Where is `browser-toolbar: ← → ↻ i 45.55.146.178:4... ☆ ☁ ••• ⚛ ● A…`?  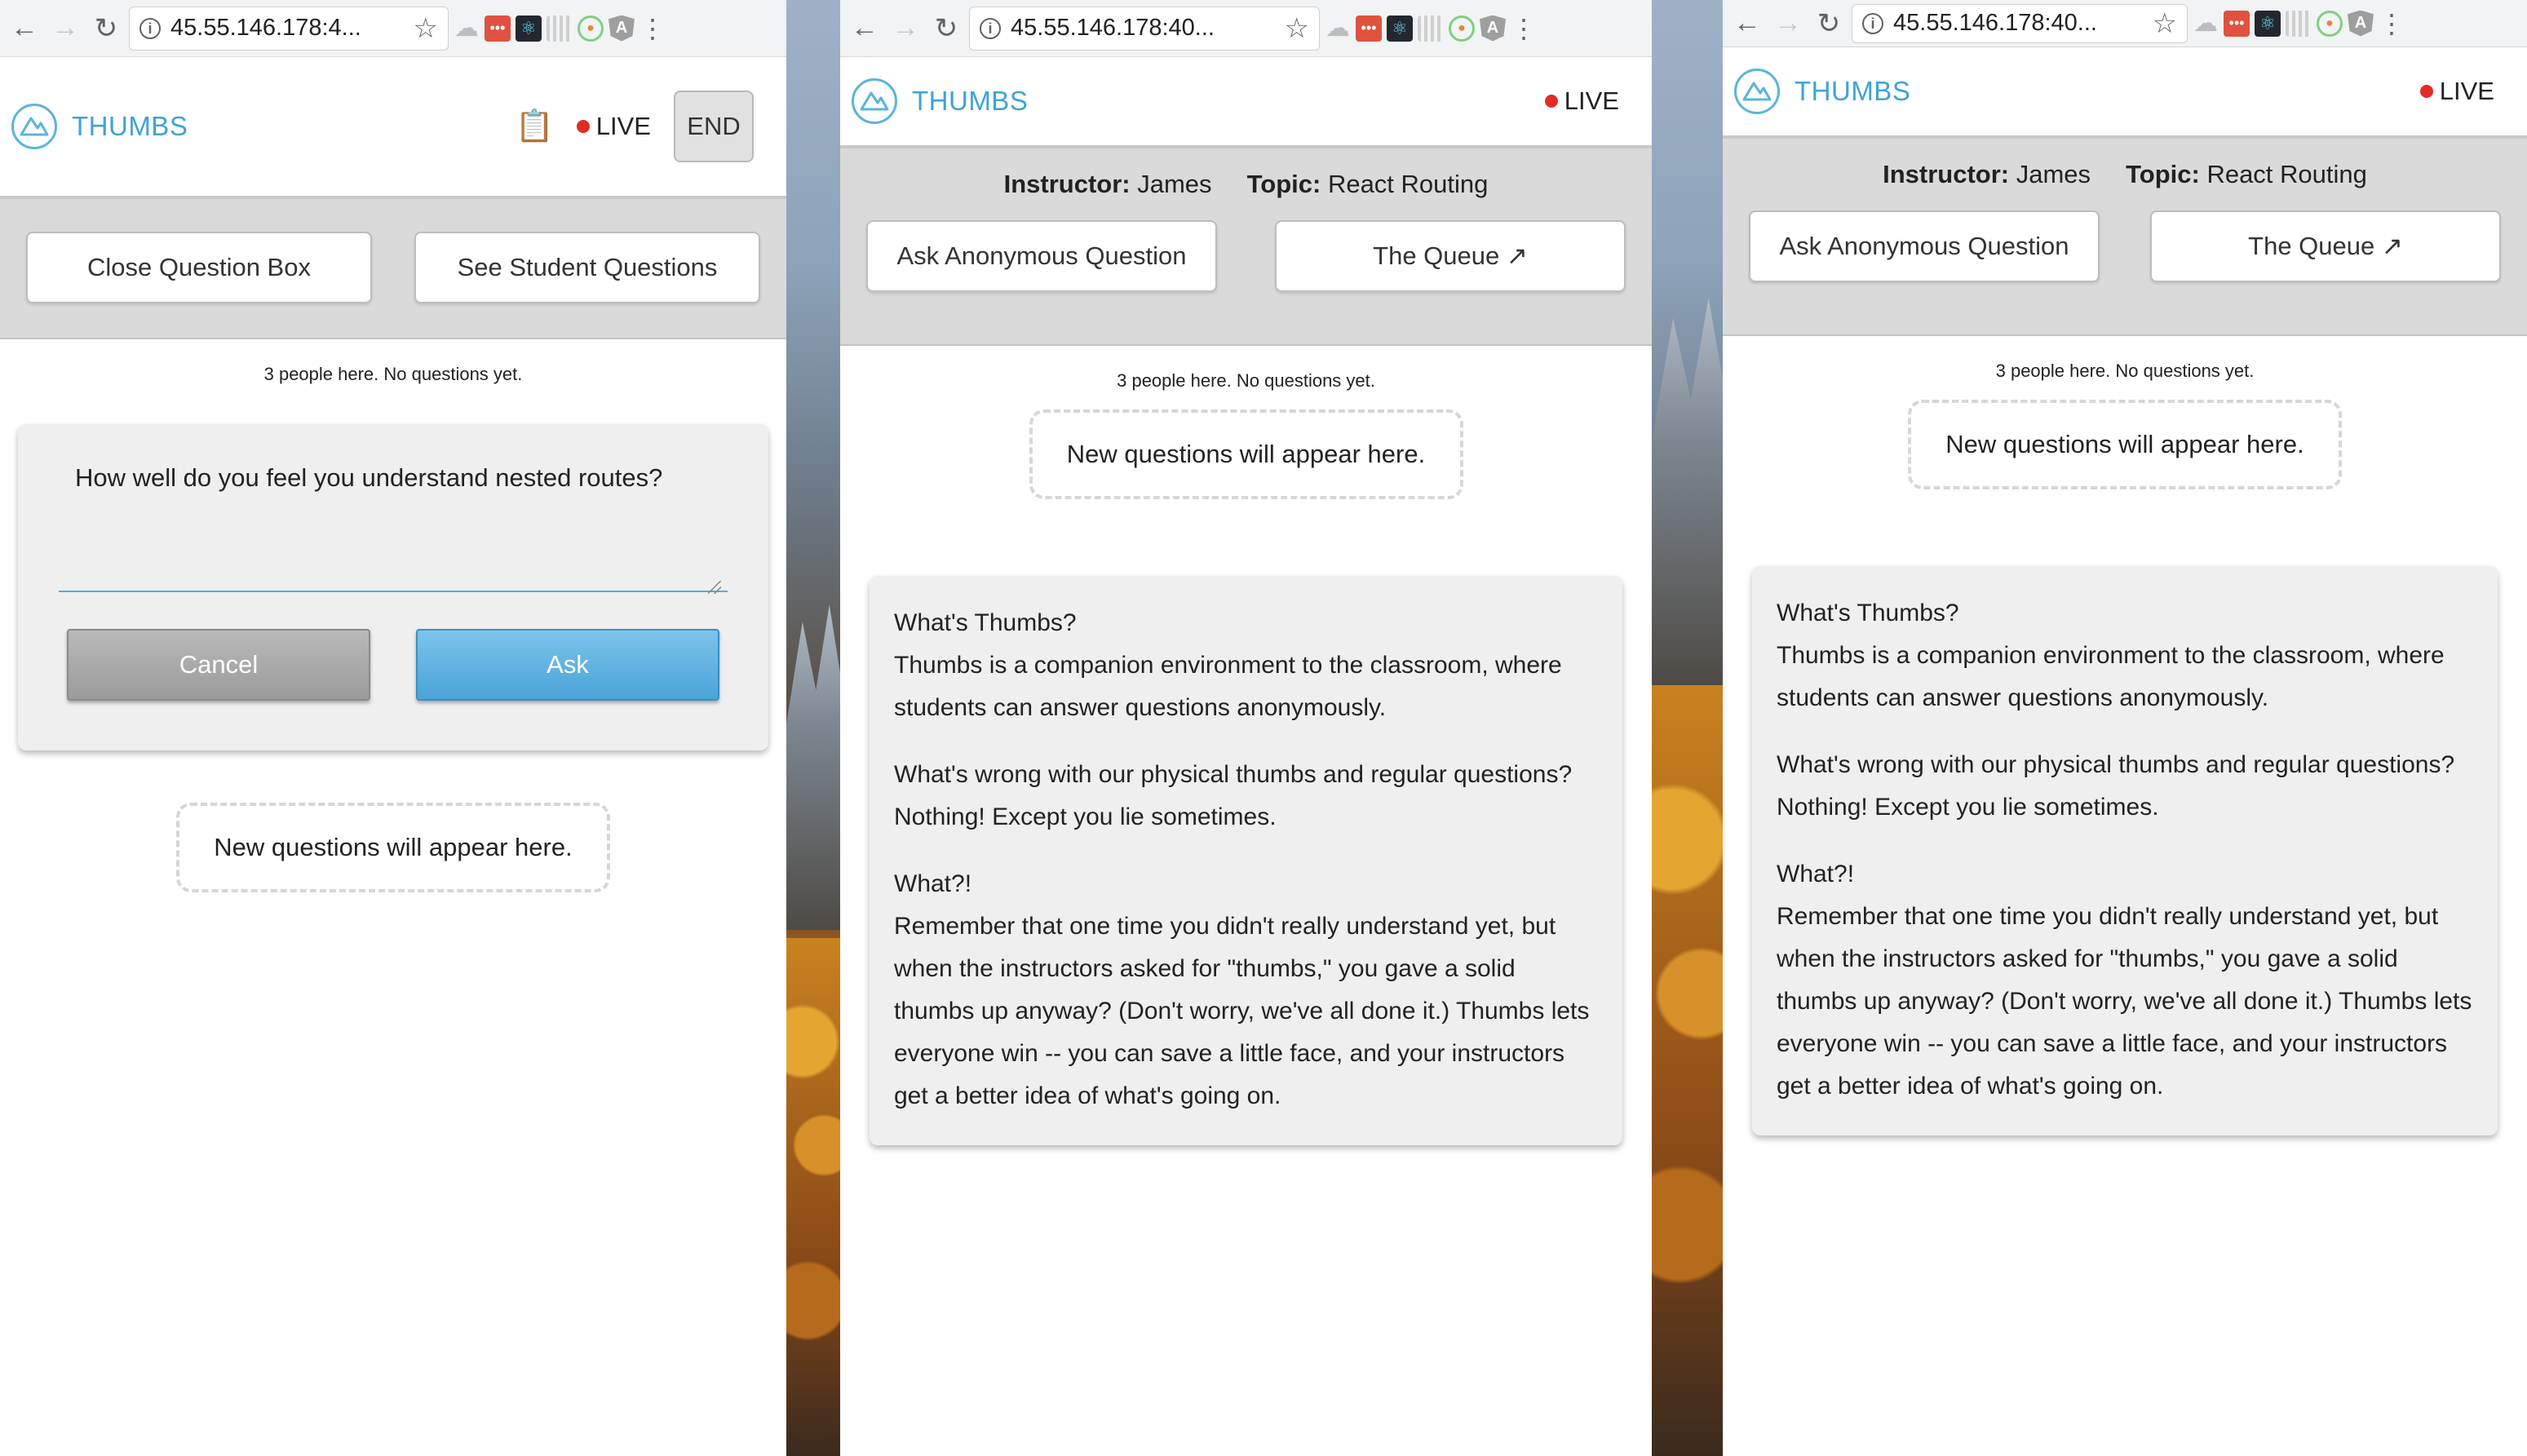
browser-toolbar: ← → ↻ i 45.55.146.178:4... ☆ ☁ ••• ⚛ ● A… is located at coordinates (393, 28).